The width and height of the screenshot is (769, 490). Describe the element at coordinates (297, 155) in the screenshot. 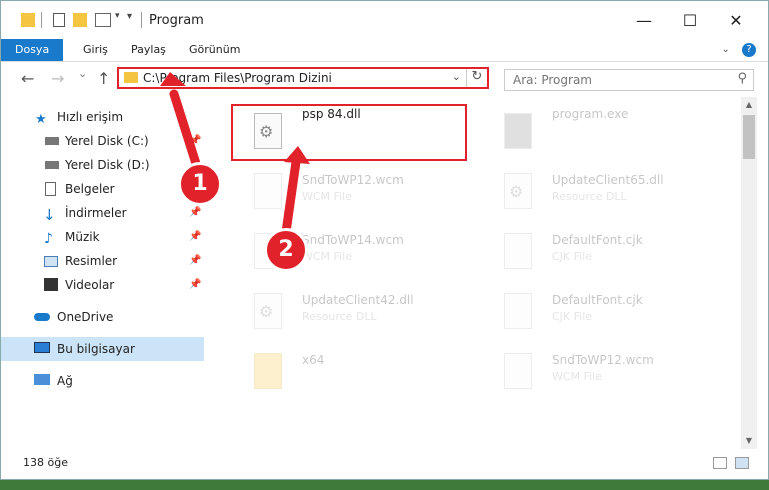

I see `arrow-2-head` at that location.